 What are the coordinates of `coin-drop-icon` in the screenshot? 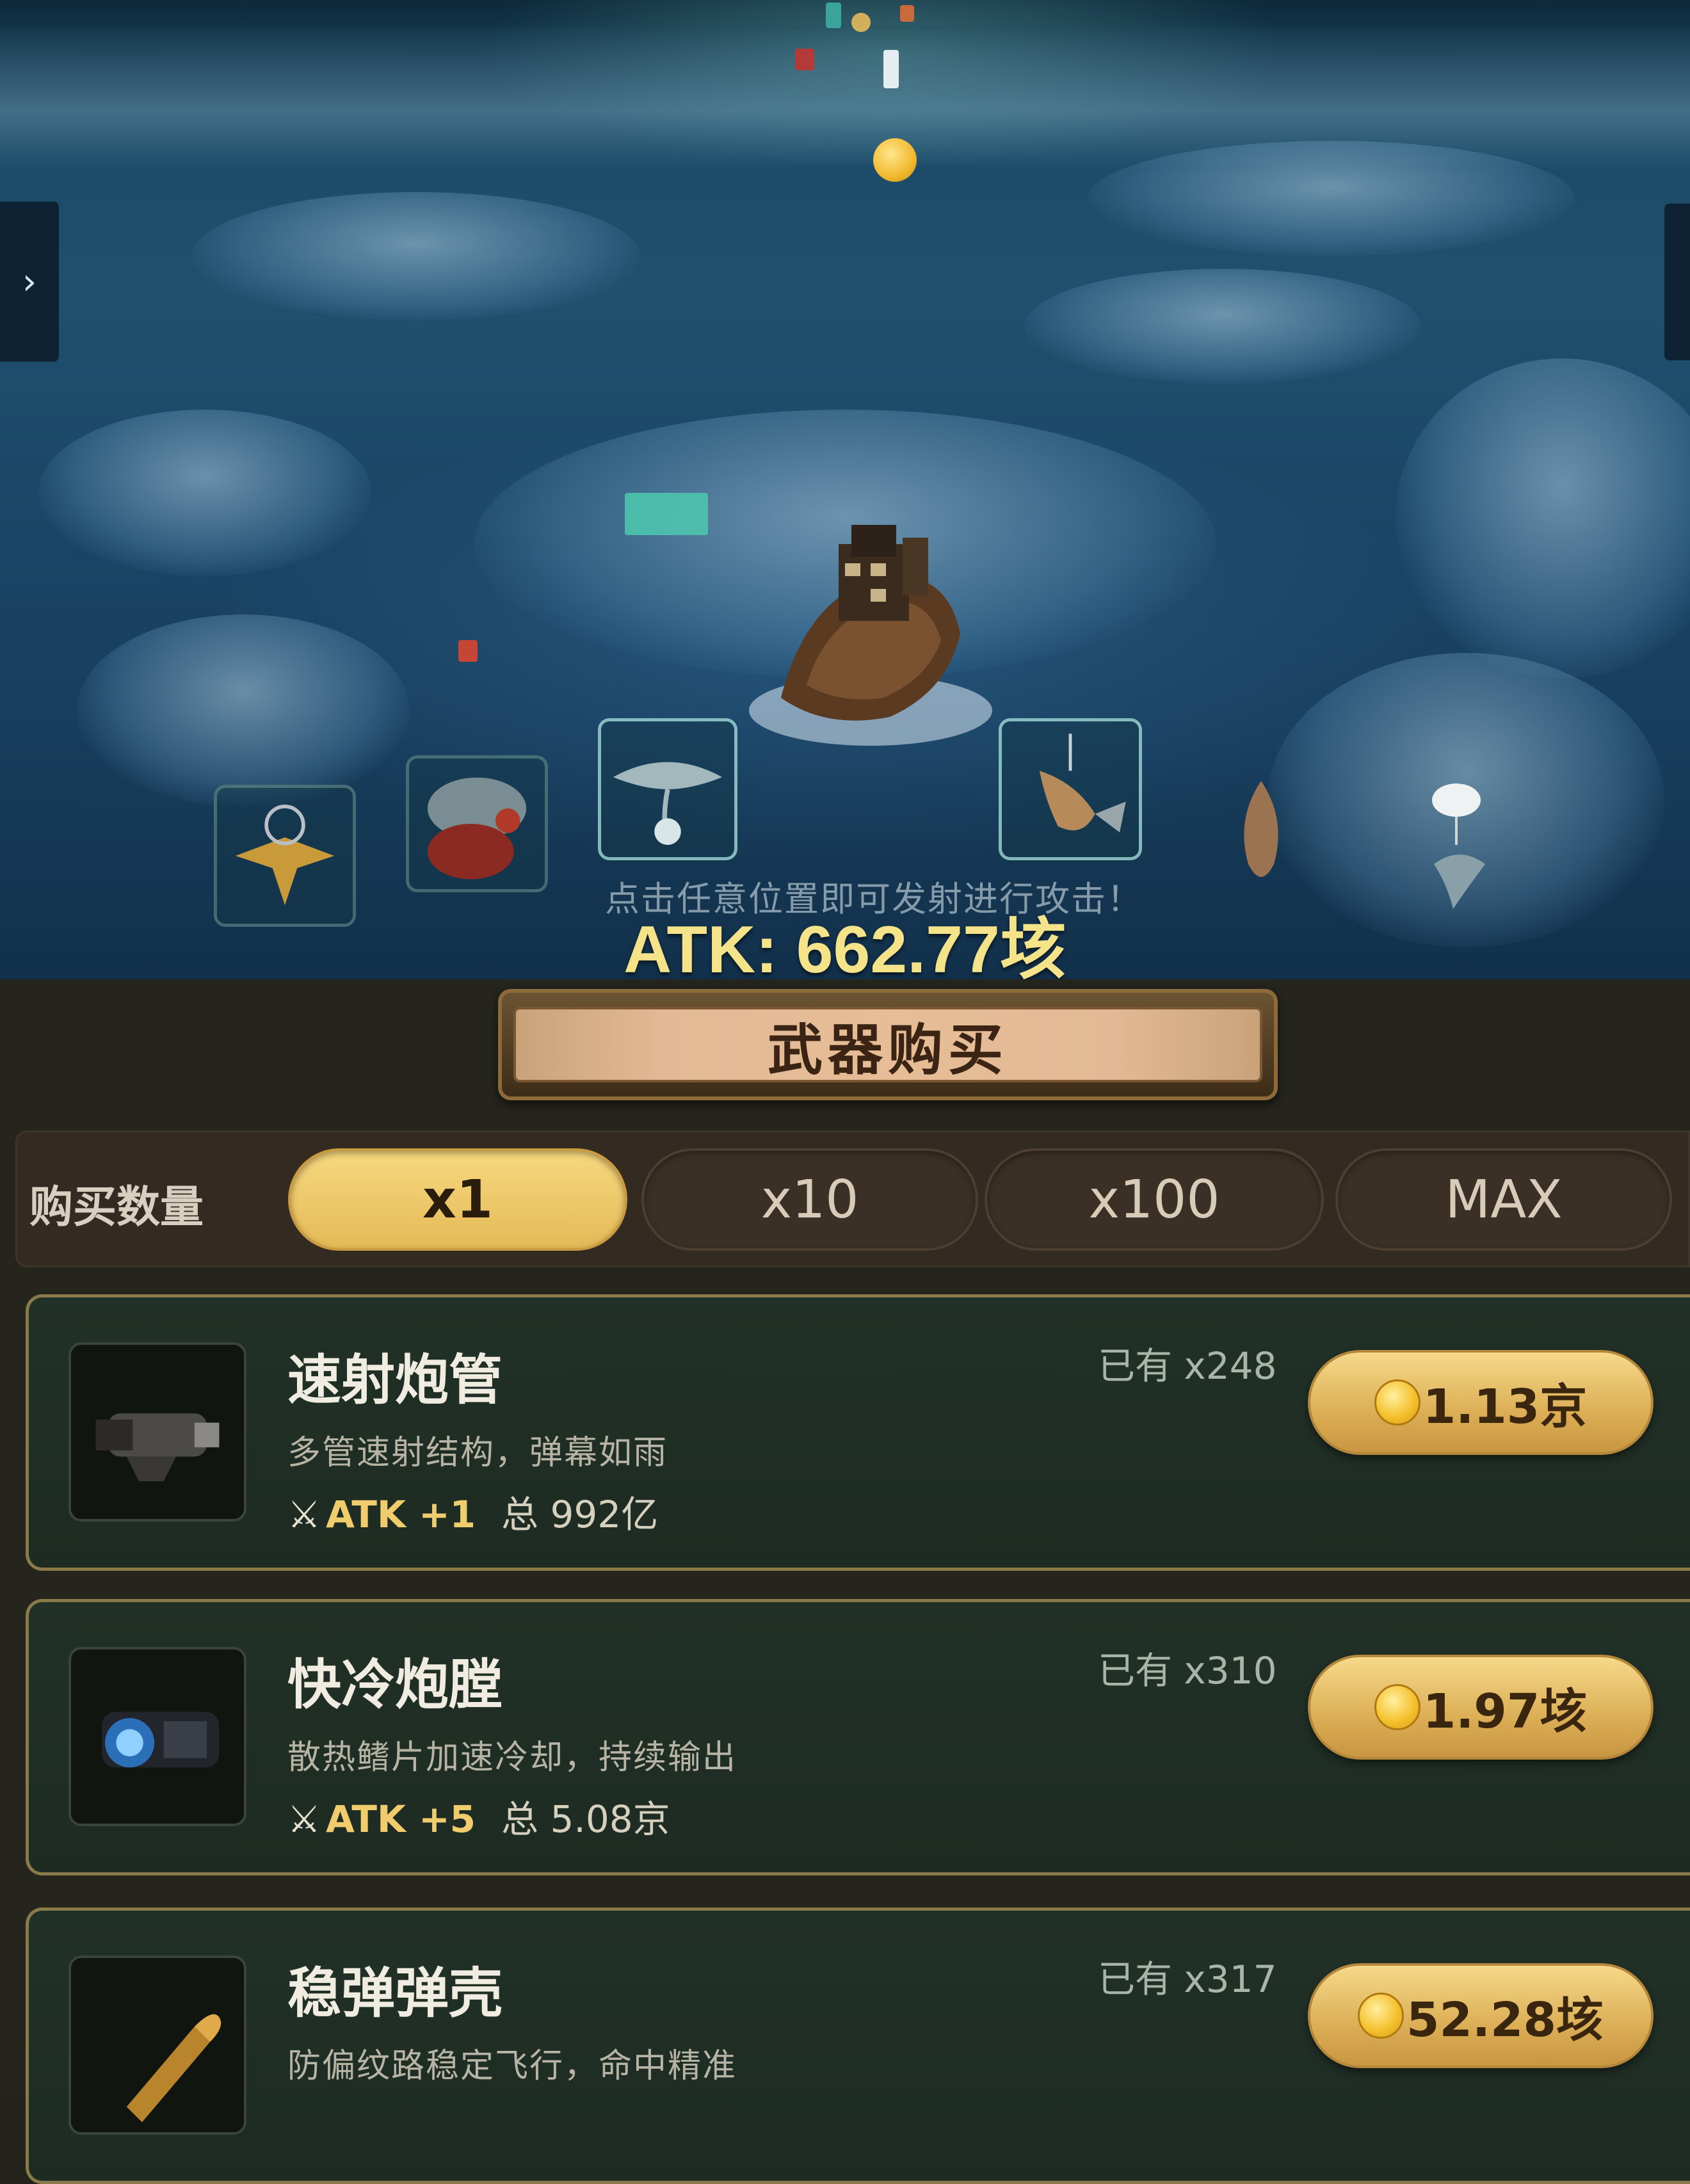 It's located at (895, 160).